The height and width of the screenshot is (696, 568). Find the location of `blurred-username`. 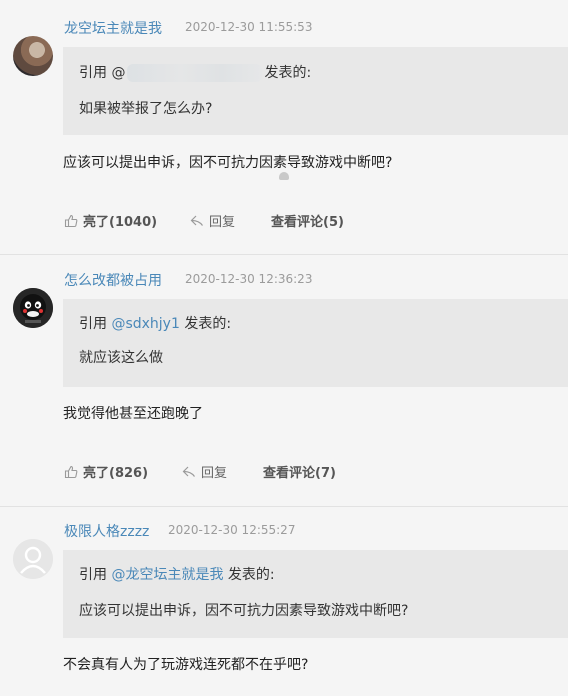

blurred-username is located at coordinates (195, 73).